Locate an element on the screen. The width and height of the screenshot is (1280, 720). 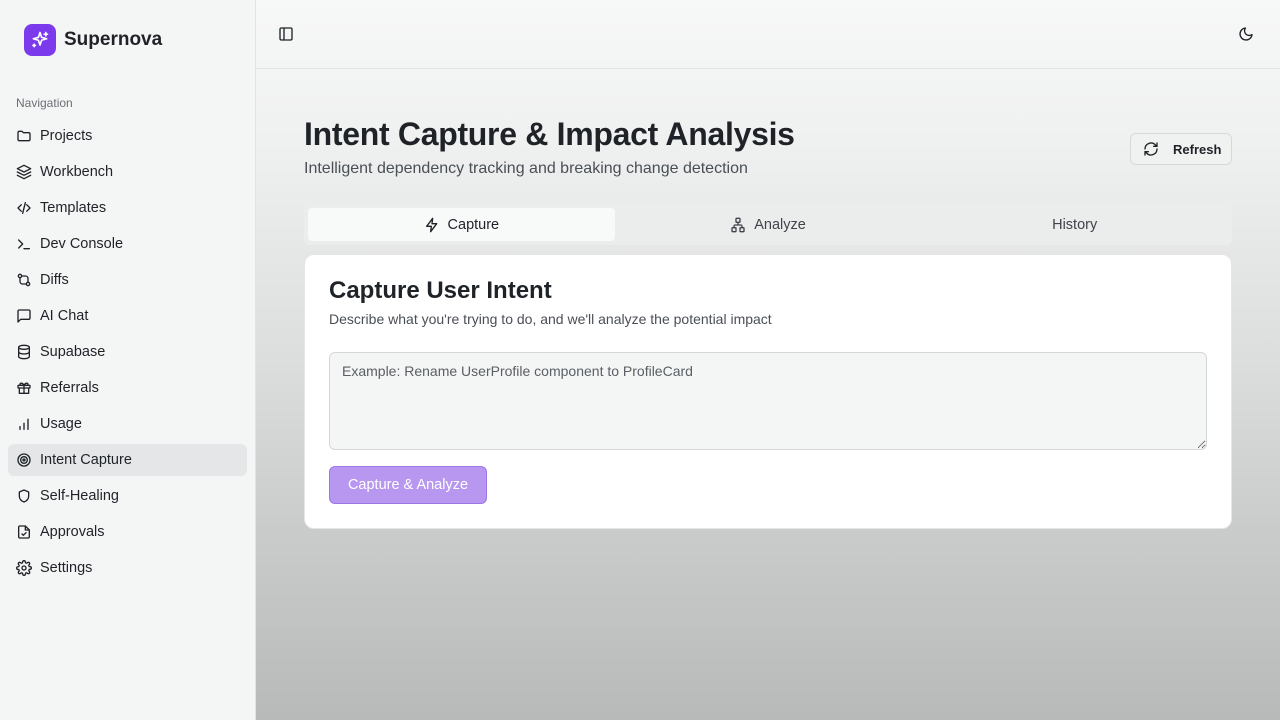
sidebar-item-label: Settings is located at coordinates (66, 568).